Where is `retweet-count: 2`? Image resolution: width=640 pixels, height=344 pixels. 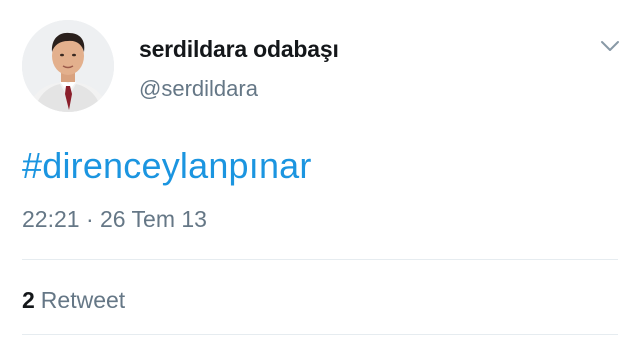 retweet-count: 2 is located at coordinates (28, 300).